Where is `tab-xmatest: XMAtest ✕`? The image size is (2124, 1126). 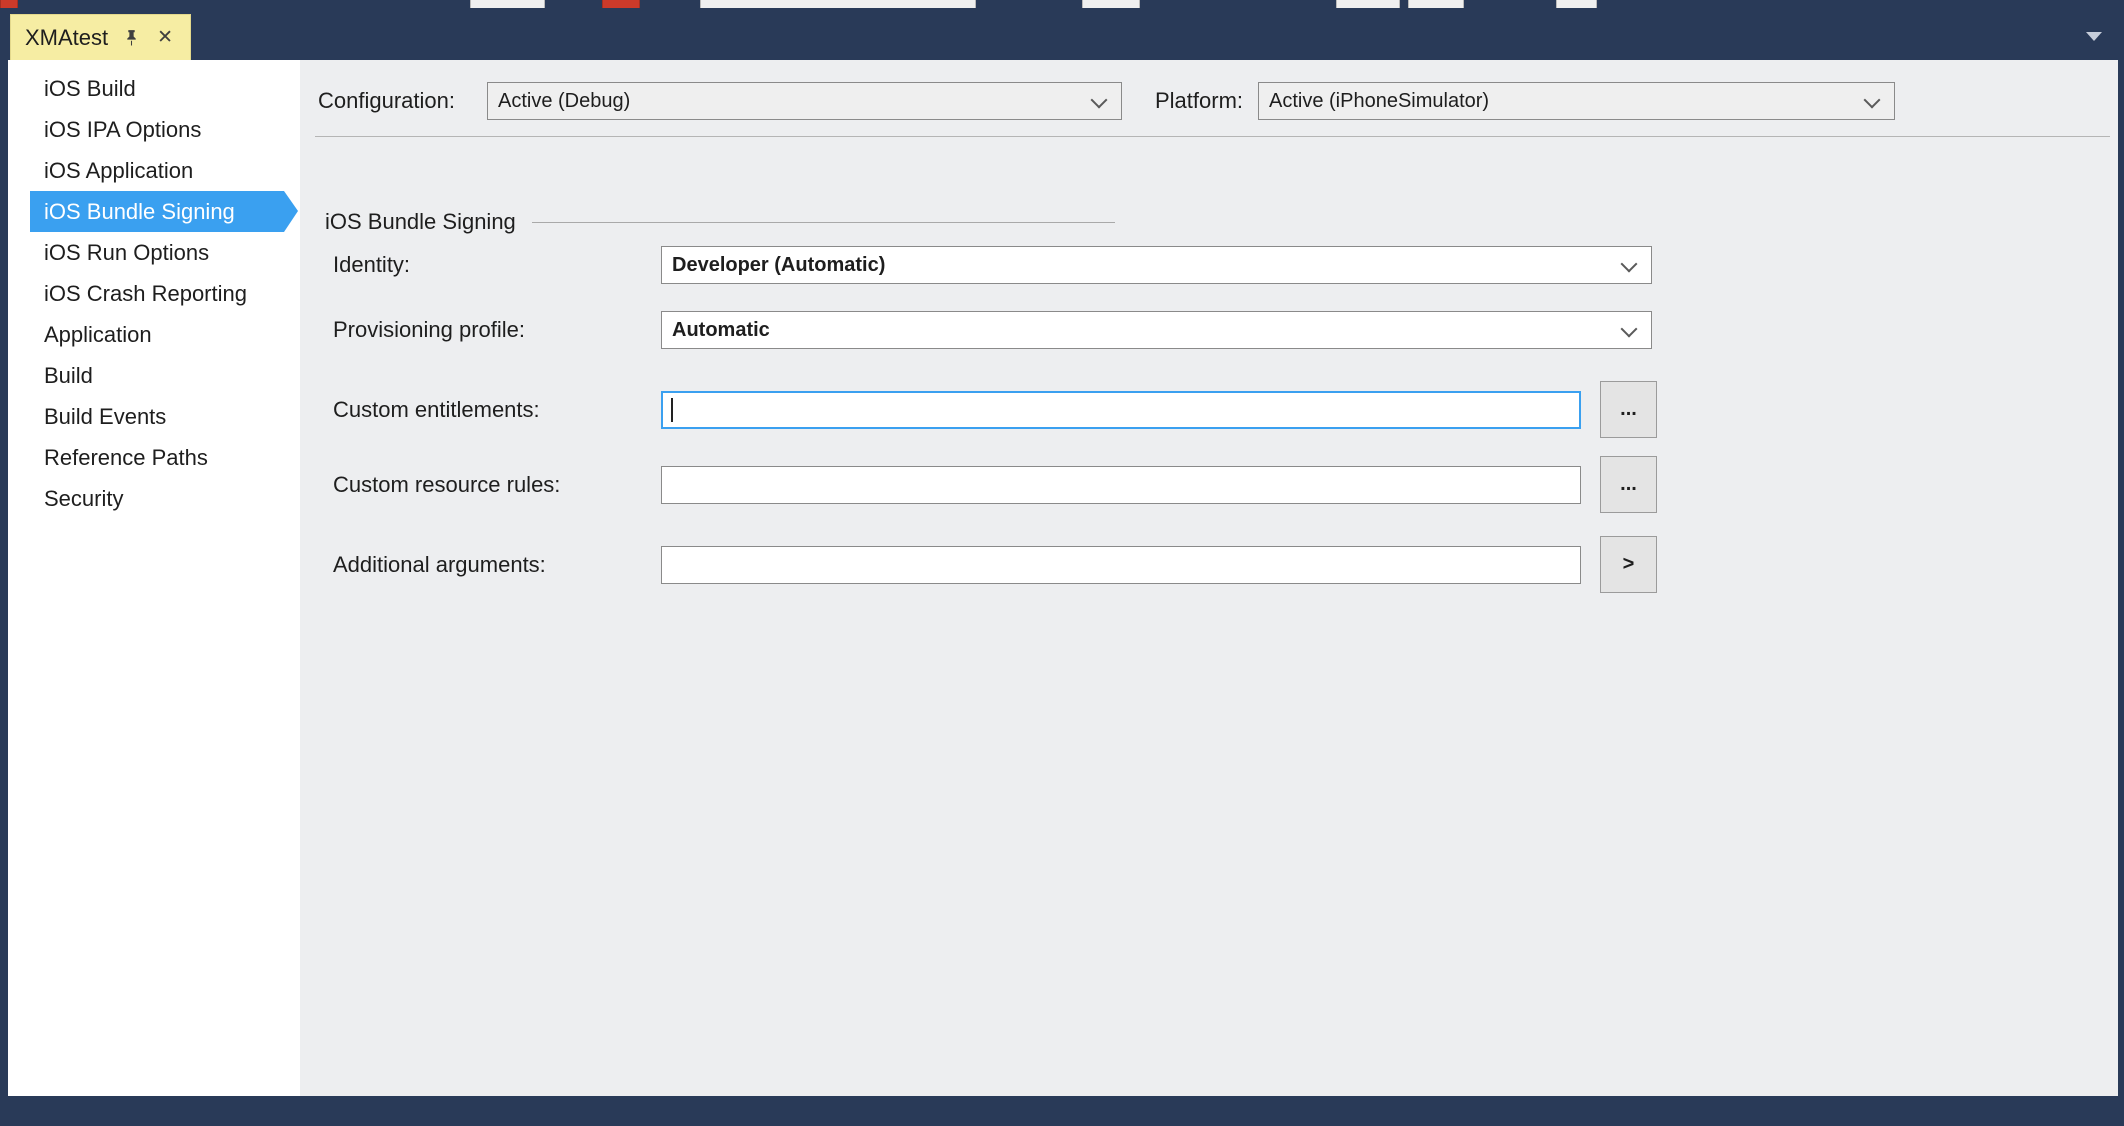
tab-xmatest: XMAtest ✕ is located at coordinates (101, 37).